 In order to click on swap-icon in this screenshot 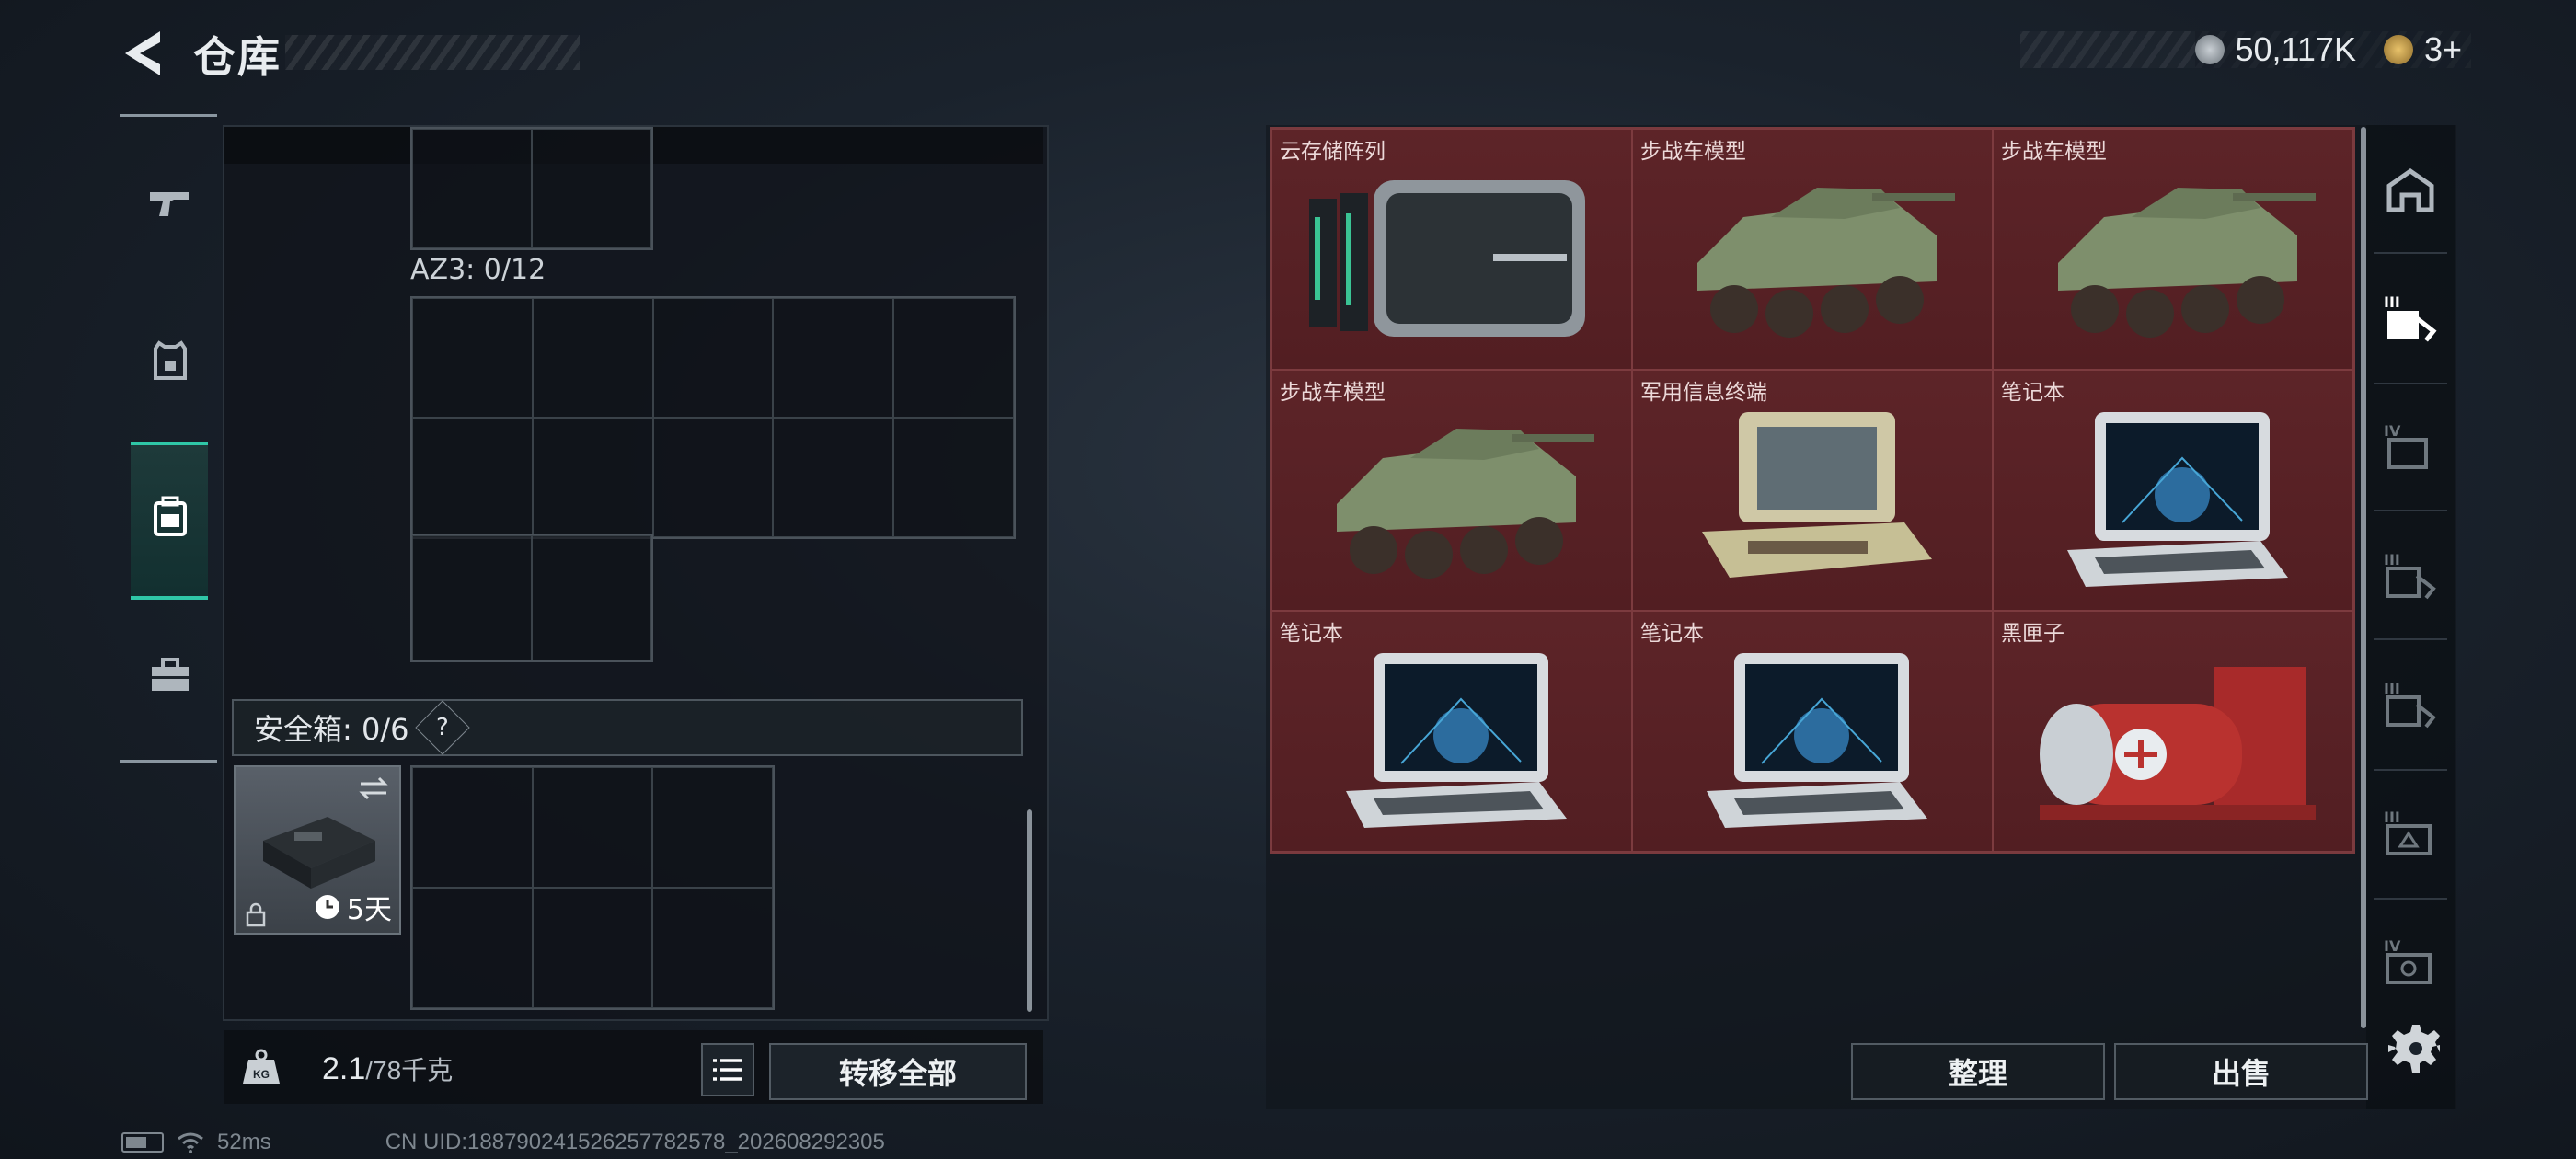, I will do `click(373, 788)`.